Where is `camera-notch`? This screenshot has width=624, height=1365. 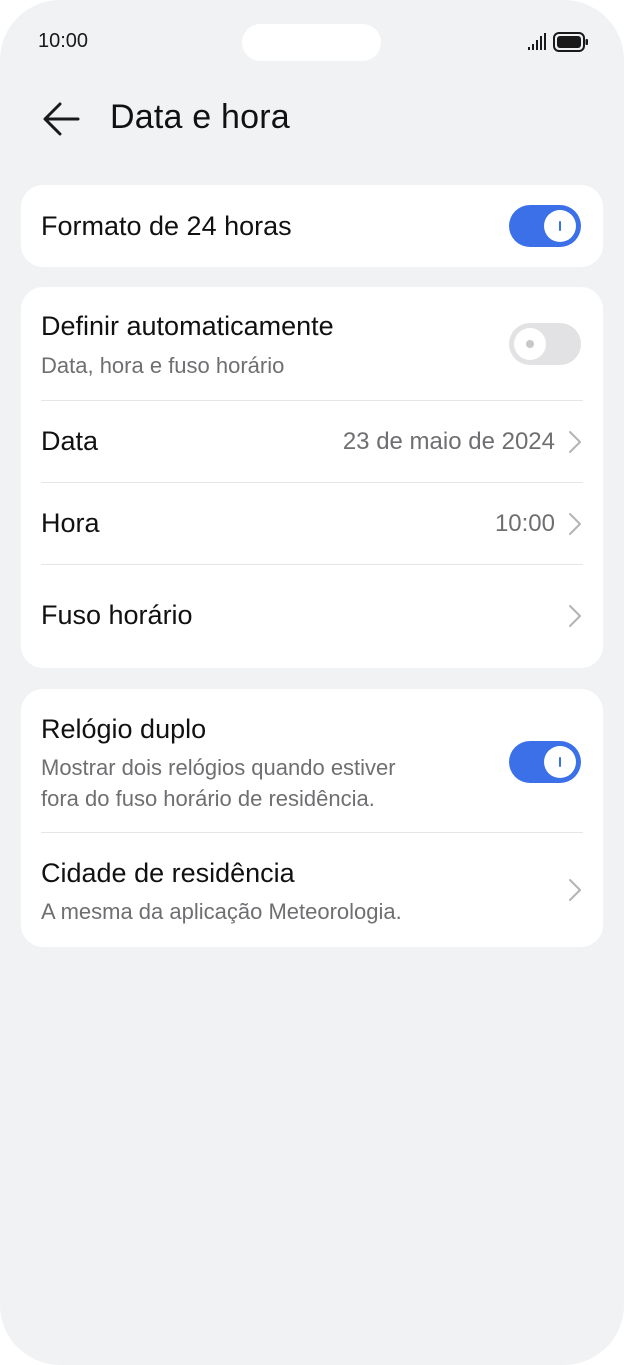
camera-notch is located at coordinates (311, 42).